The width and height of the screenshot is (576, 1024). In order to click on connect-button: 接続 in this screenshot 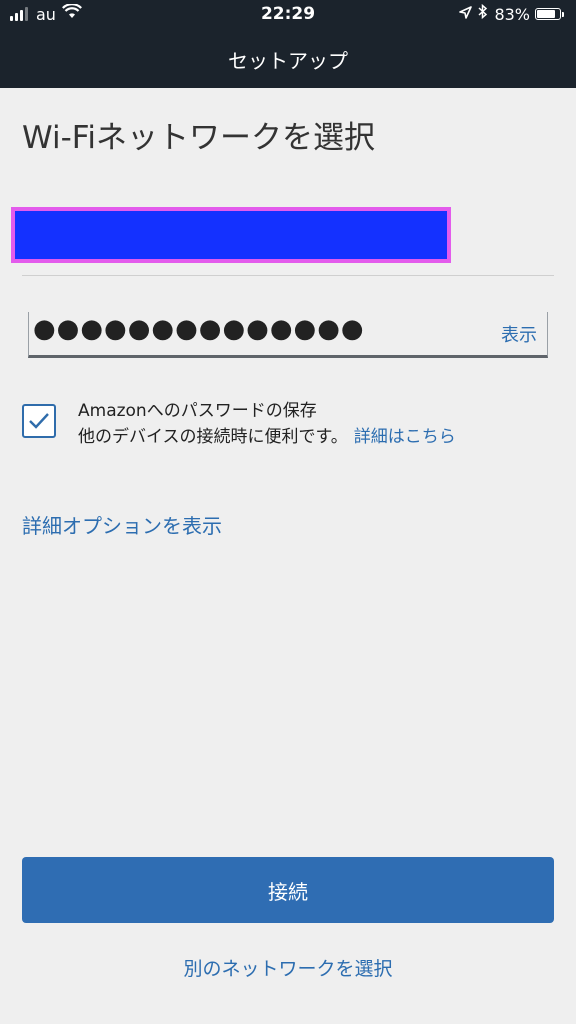, I will do `click(288, 890)`.